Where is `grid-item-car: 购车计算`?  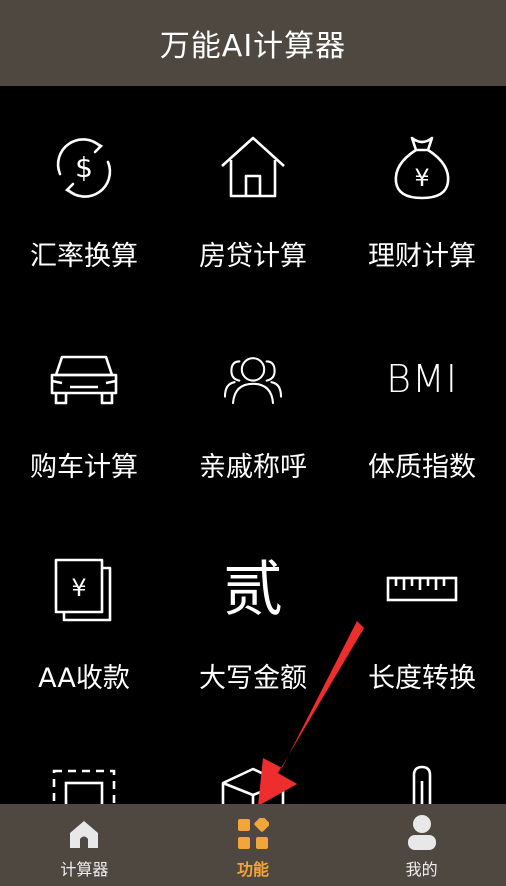
grid-item-car: 购车计算 is located at coordinates (84, 402).